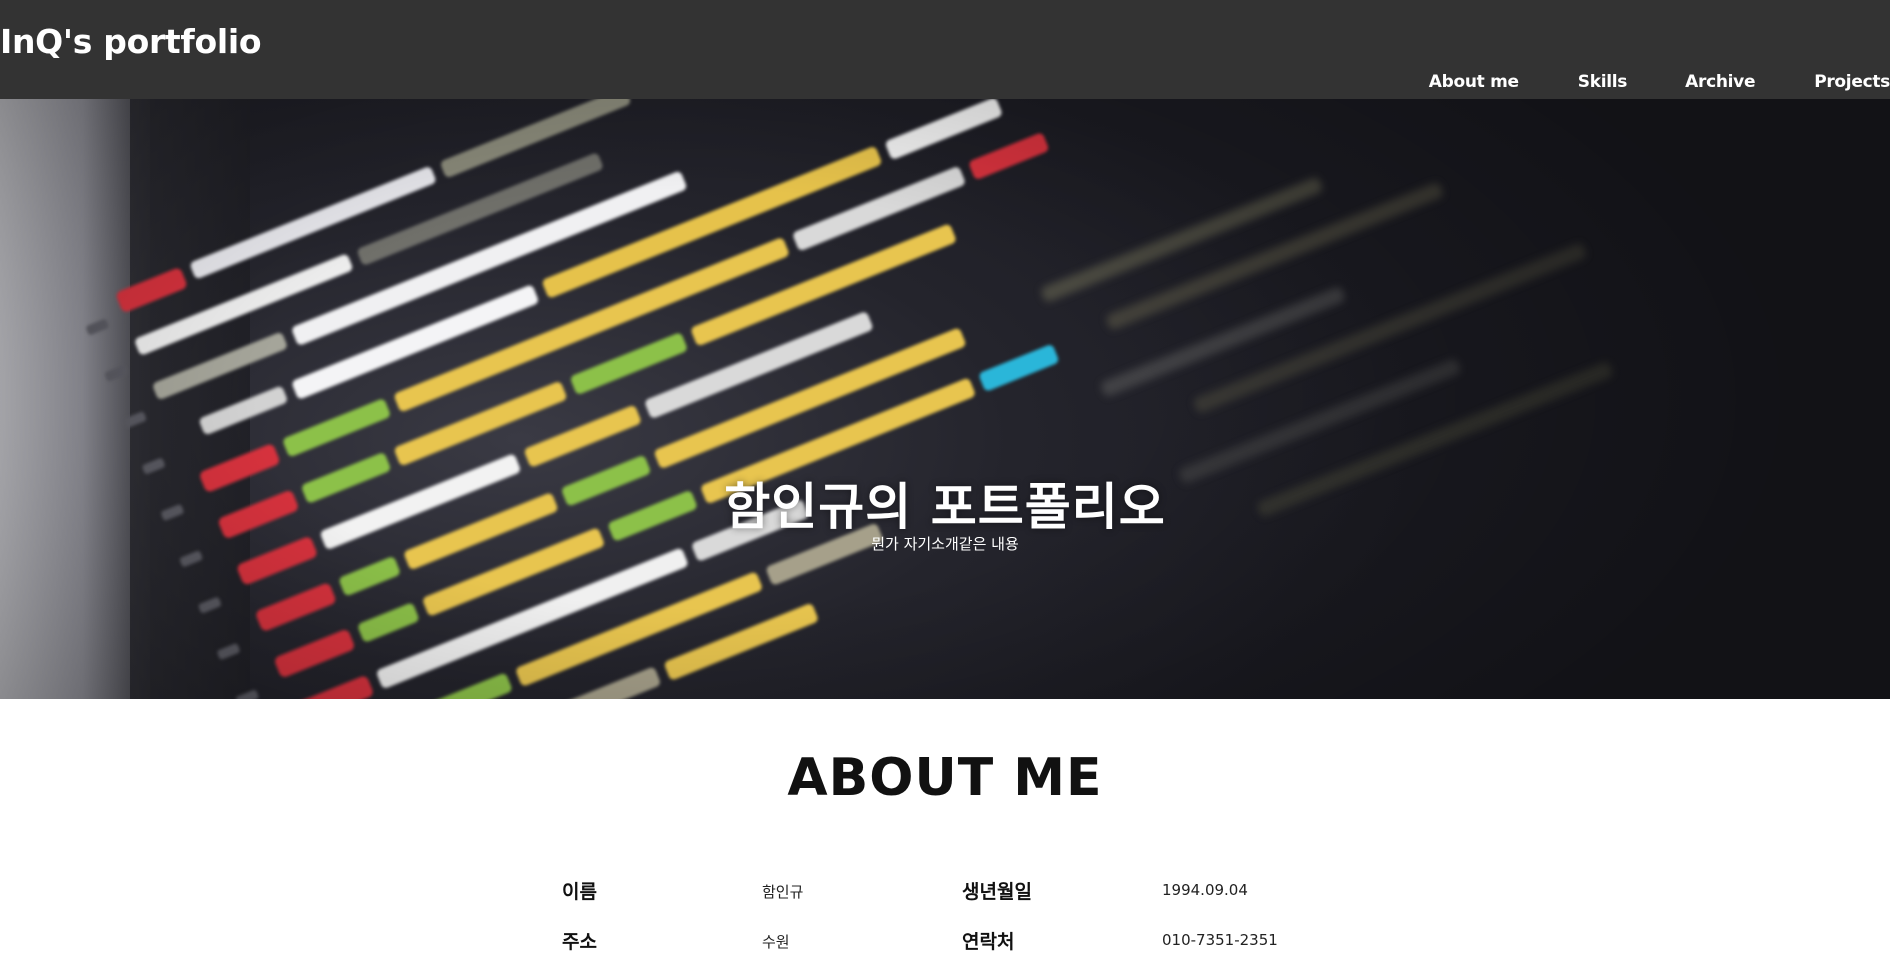 This screenshot has height=954, width=1890. I want to click on nav-link-archive: Archive, so click(1720, 82).